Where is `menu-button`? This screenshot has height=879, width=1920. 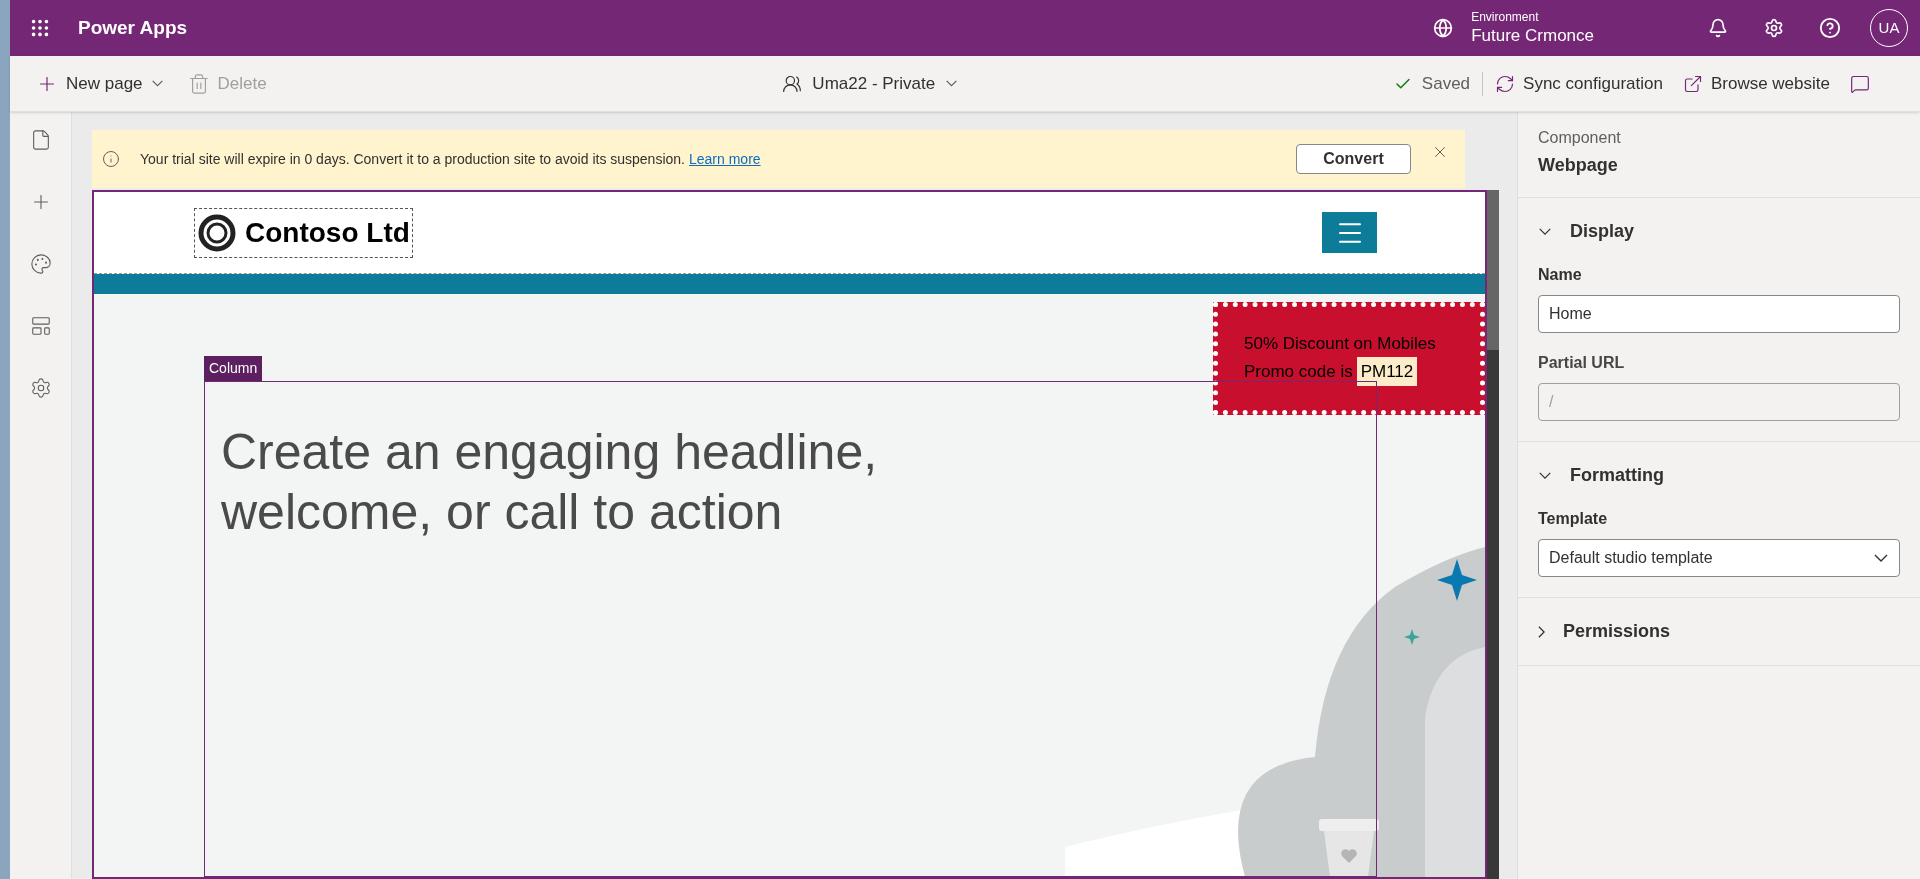
menu-button is located at coordinates (1349, 232).